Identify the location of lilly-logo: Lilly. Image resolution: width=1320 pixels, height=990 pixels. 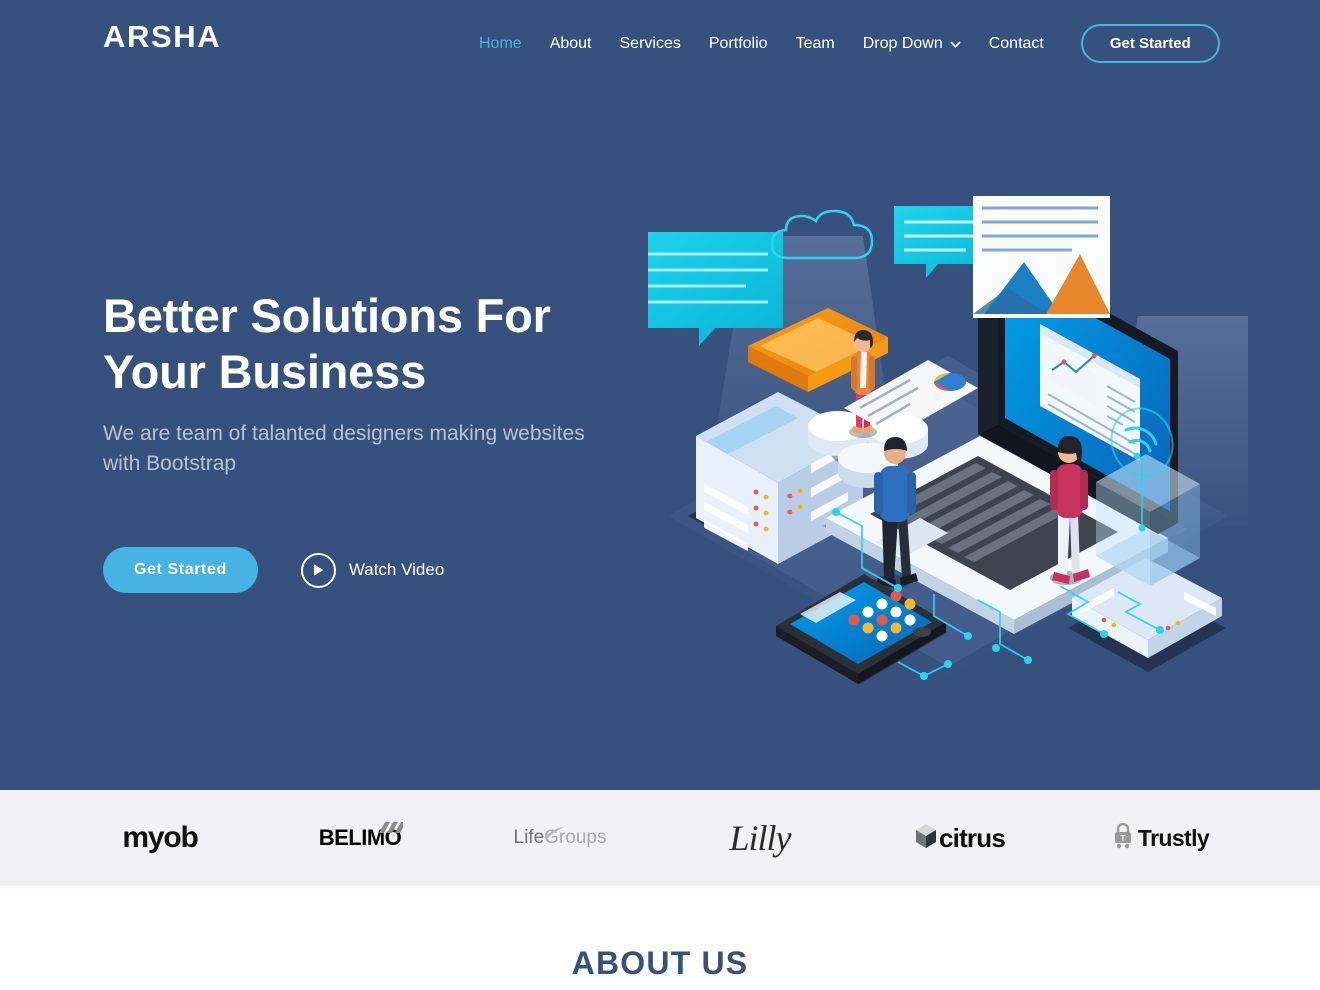
(760, 838).